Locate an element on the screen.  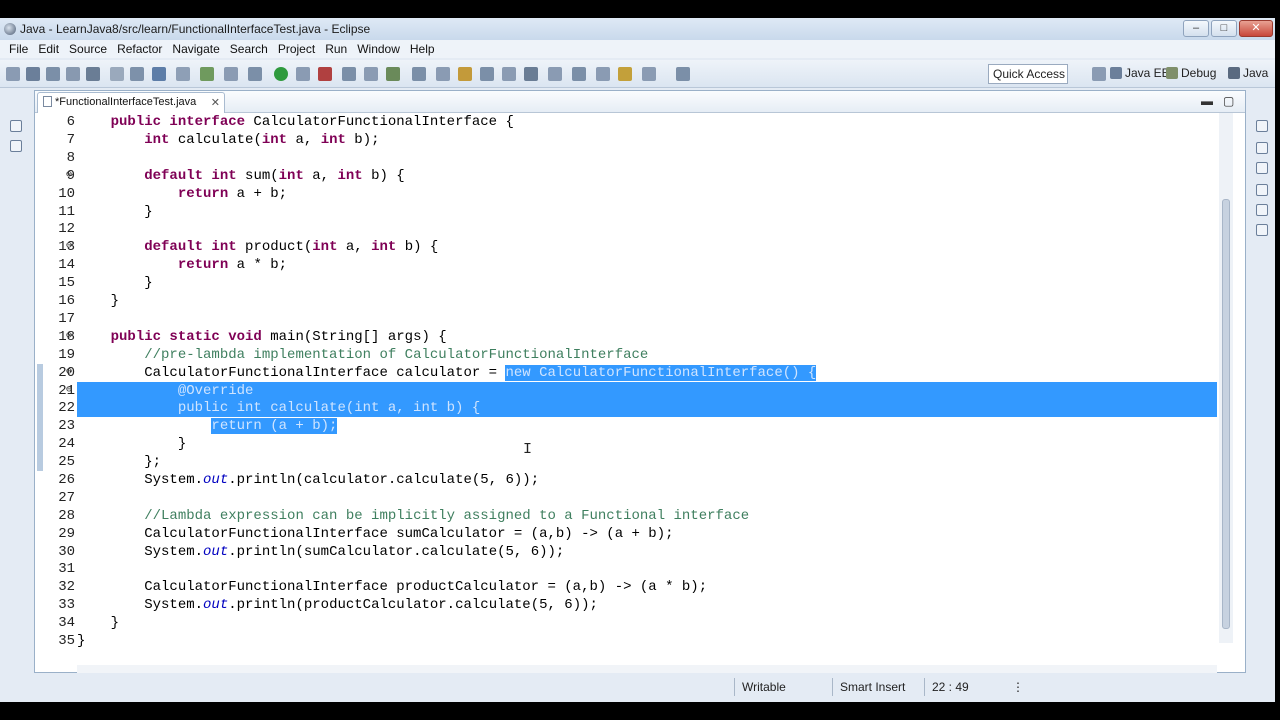
save-all-icon is located at coordinates (73, 74).